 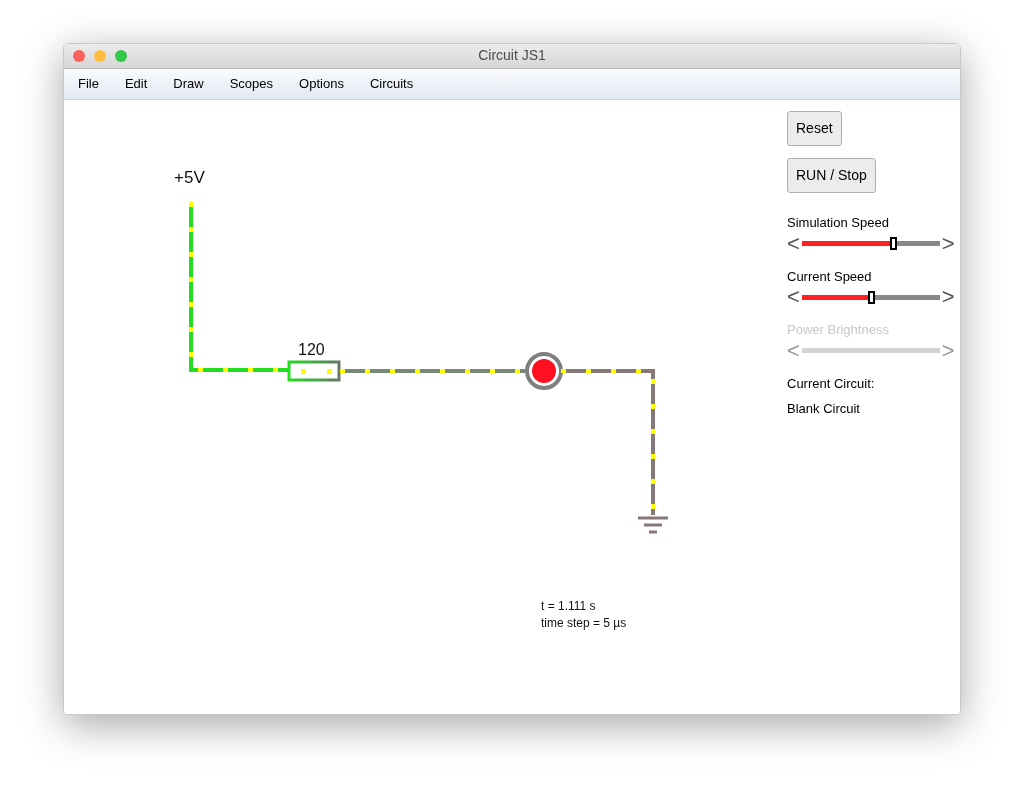 What do you see at coordinates (136, 84) in the screenshot?
I see `menu-item: Edit` at bounding box center [136, 84].